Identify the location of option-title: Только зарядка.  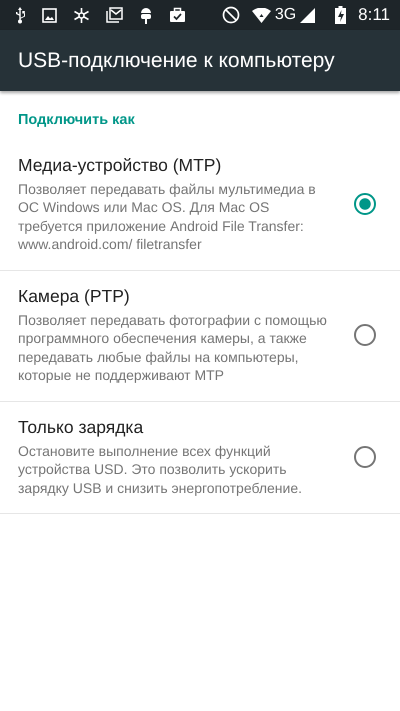
(81, 427).